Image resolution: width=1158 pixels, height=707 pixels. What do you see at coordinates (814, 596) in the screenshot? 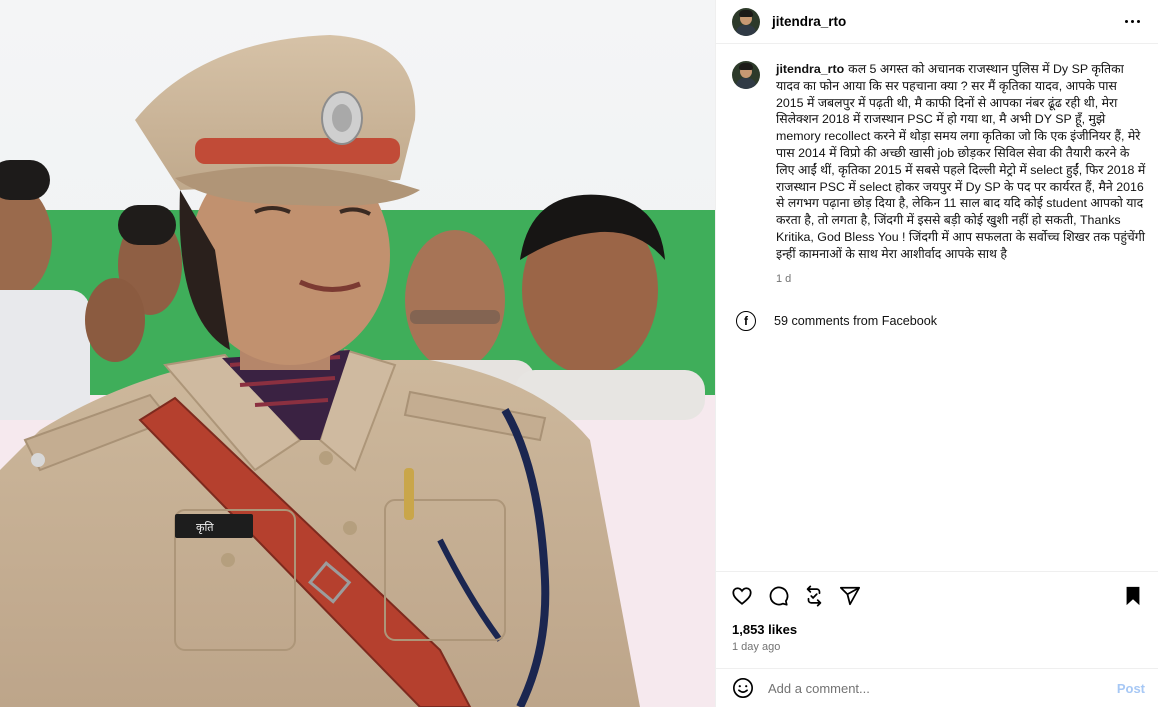
I see `repost-icon` at bounding box center [814, 596].